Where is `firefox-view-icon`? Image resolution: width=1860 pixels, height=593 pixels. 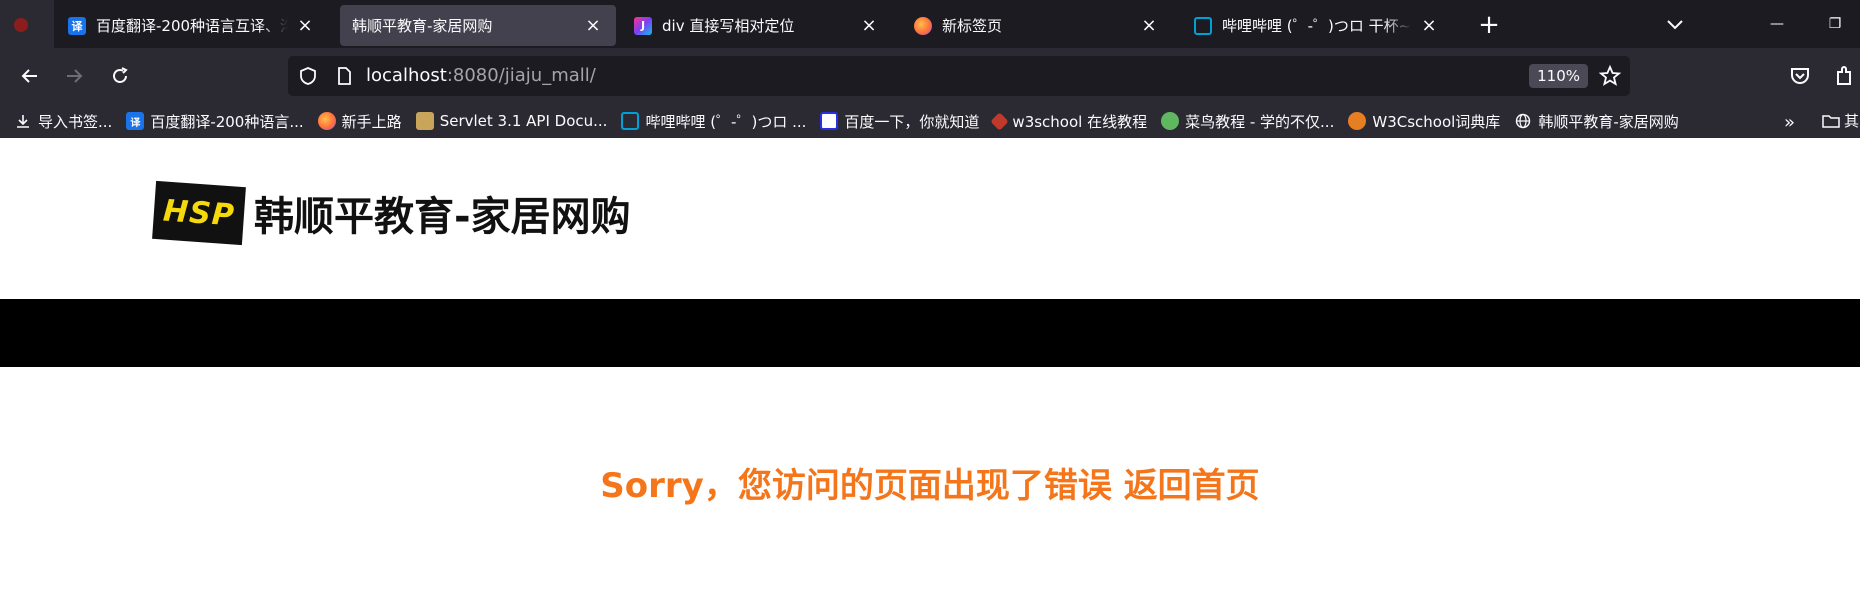 firefox-view-icon is located at coordinates (21, 25).